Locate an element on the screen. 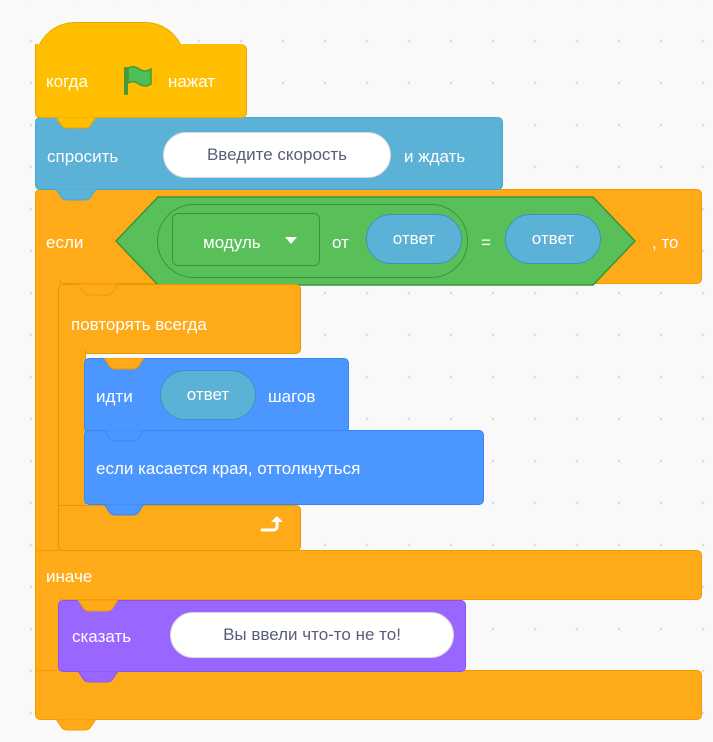 Image resolution: width=713 pixels, height=742 pixels. hat-bottom-notch is located at coordinates (76, 123).